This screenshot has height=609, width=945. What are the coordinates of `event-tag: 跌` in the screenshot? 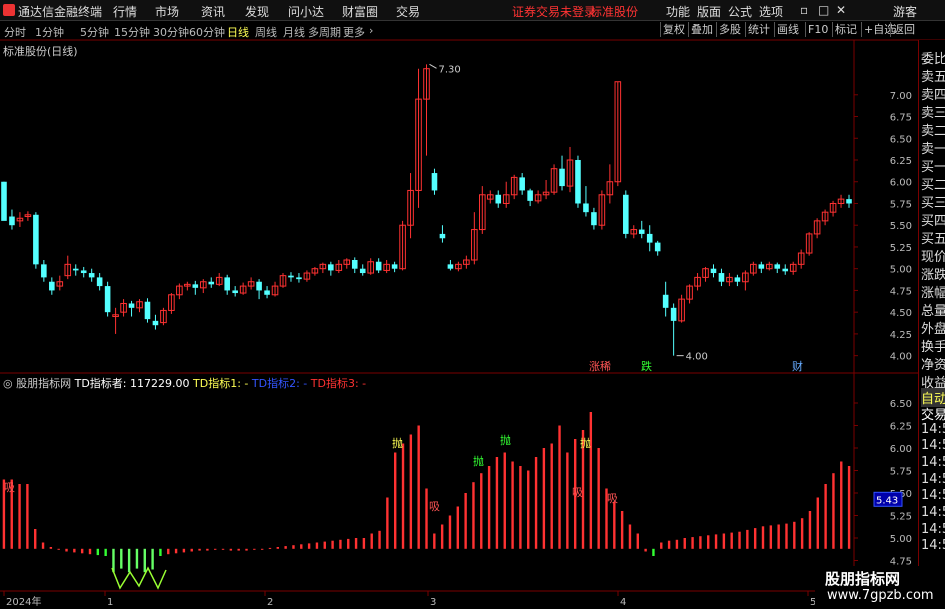 It's located at (646, 366).